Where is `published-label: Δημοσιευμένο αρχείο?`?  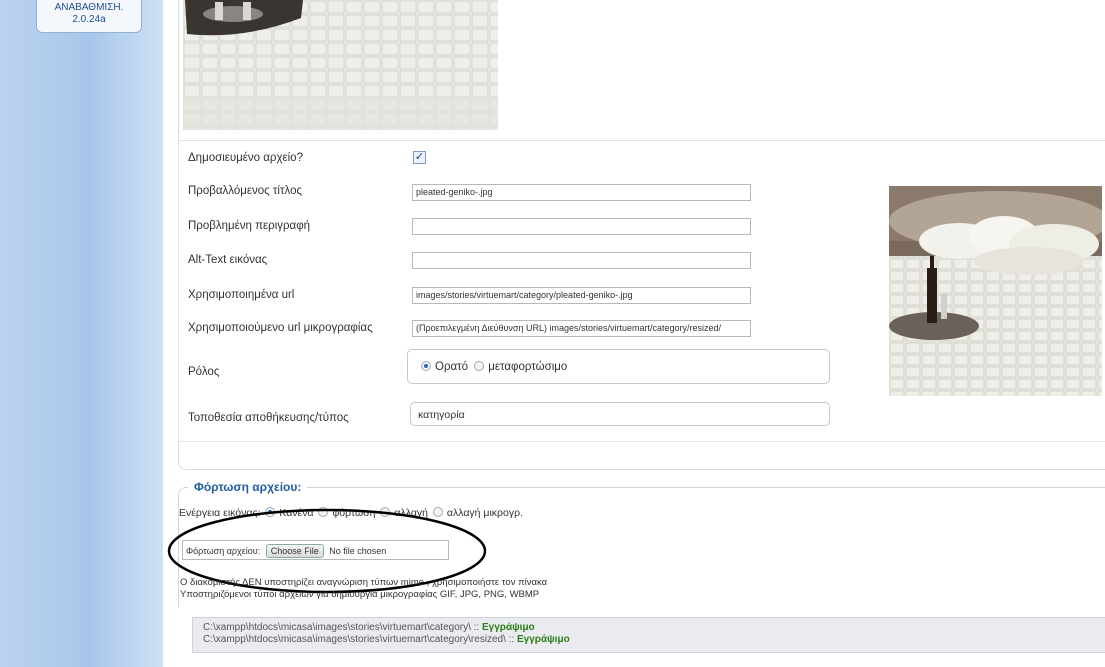
published-label: Δημοσιευμένο αρχείο? is located at coordinates (245, 158).